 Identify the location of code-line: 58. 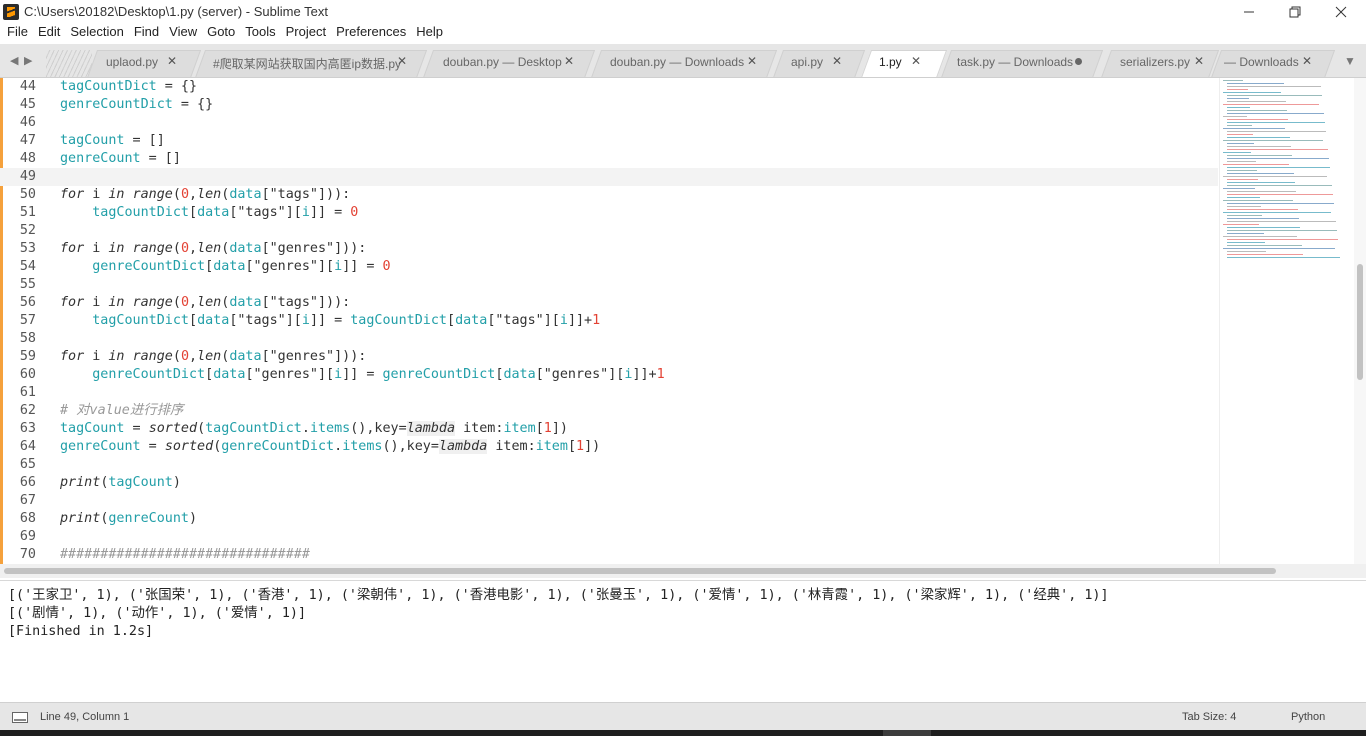
(609, 339).